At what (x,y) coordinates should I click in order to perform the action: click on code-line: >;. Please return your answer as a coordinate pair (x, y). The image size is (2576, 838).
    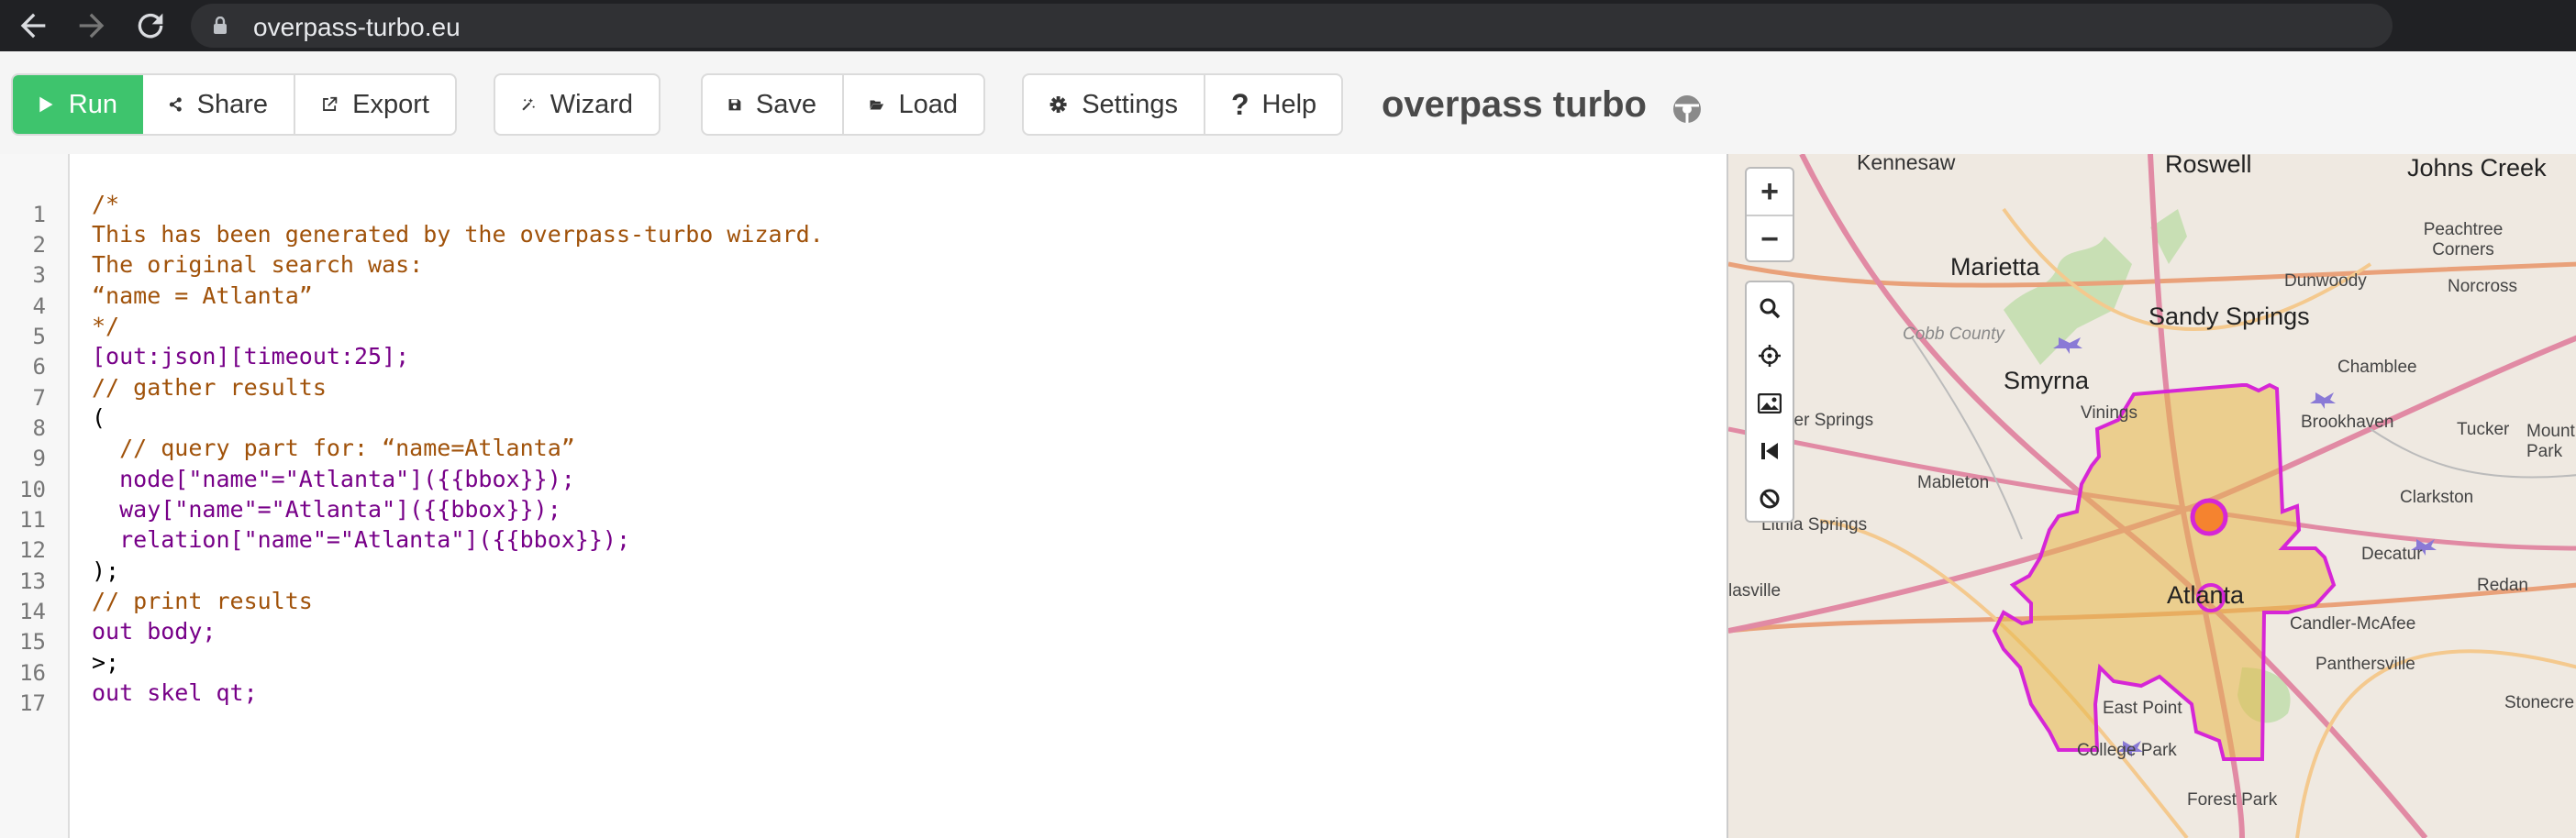
    Looking at the image, I should click on (106, 662).